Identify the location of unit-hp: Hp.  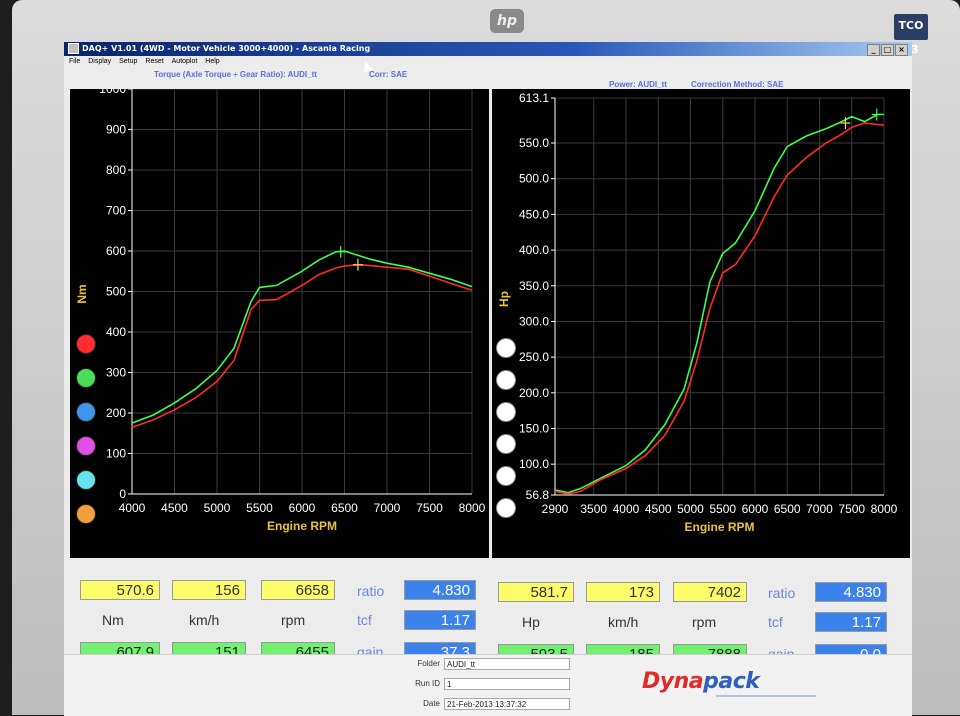
(531, 622).